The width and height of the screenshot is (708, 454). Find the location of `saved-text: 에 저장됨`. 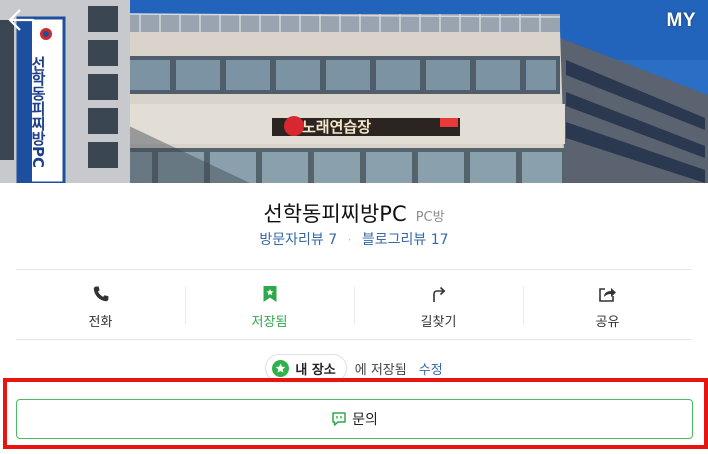

saved-text: 에 저장됨 is located at coordinates (380, 370).